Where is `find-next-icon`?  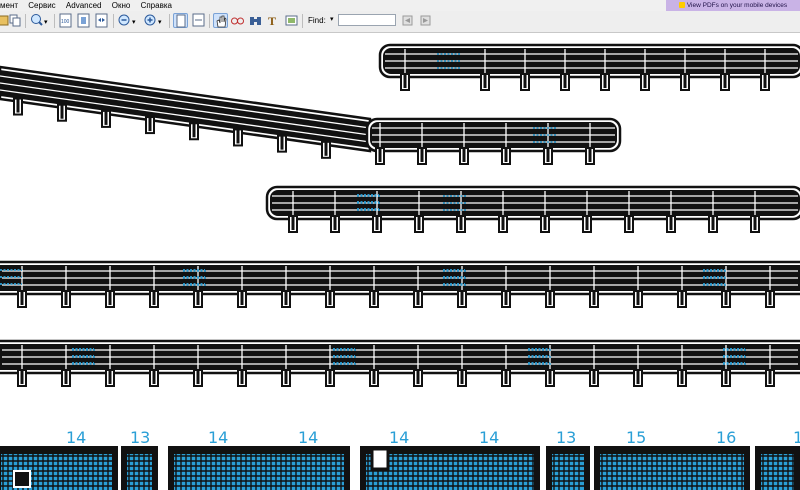 find-next-icon is located at coordinates (425, 20).